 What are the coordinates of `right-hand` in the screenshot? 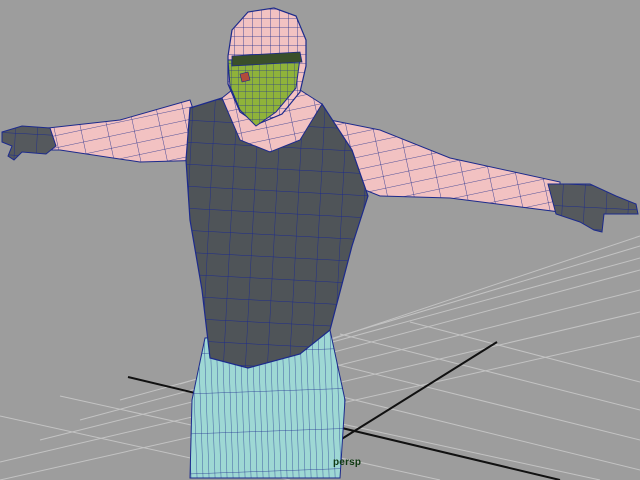 It's located at (593, 208).